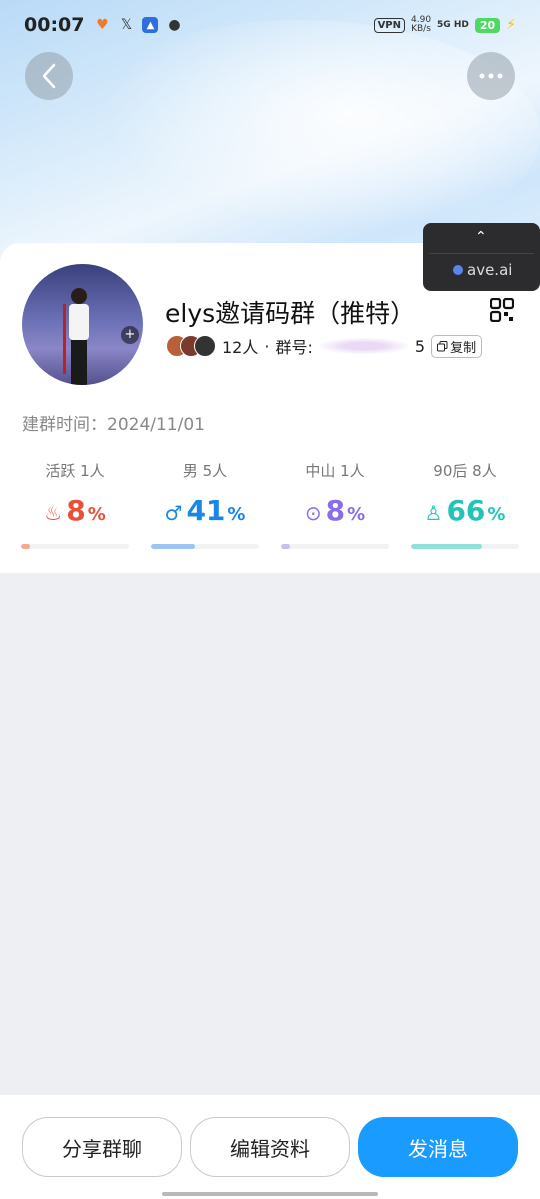  I want to click on group-meta-row: 12人 · 群号: 5 复制, so click(324, 346).